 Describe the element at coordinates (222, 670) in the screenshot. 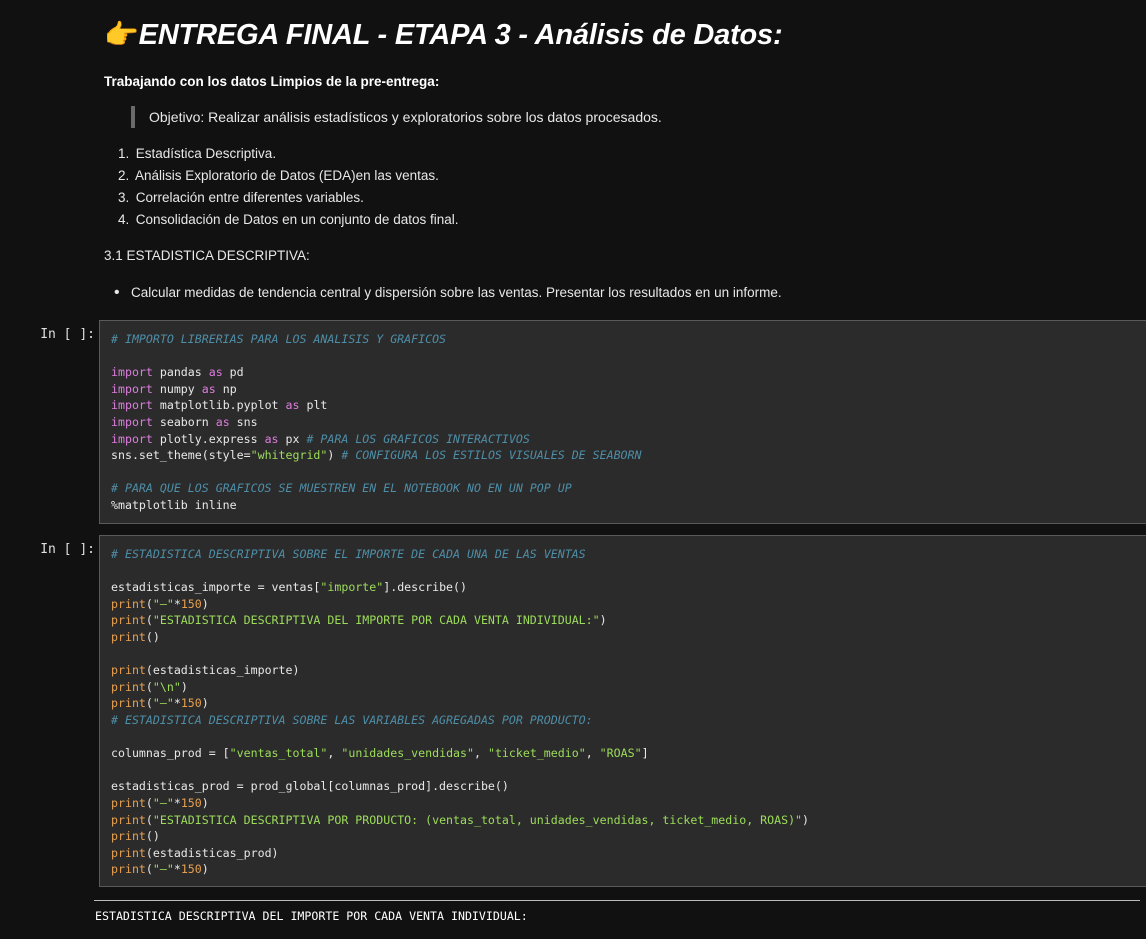

I see `code-token: (estadisticas_importe)` at that location.